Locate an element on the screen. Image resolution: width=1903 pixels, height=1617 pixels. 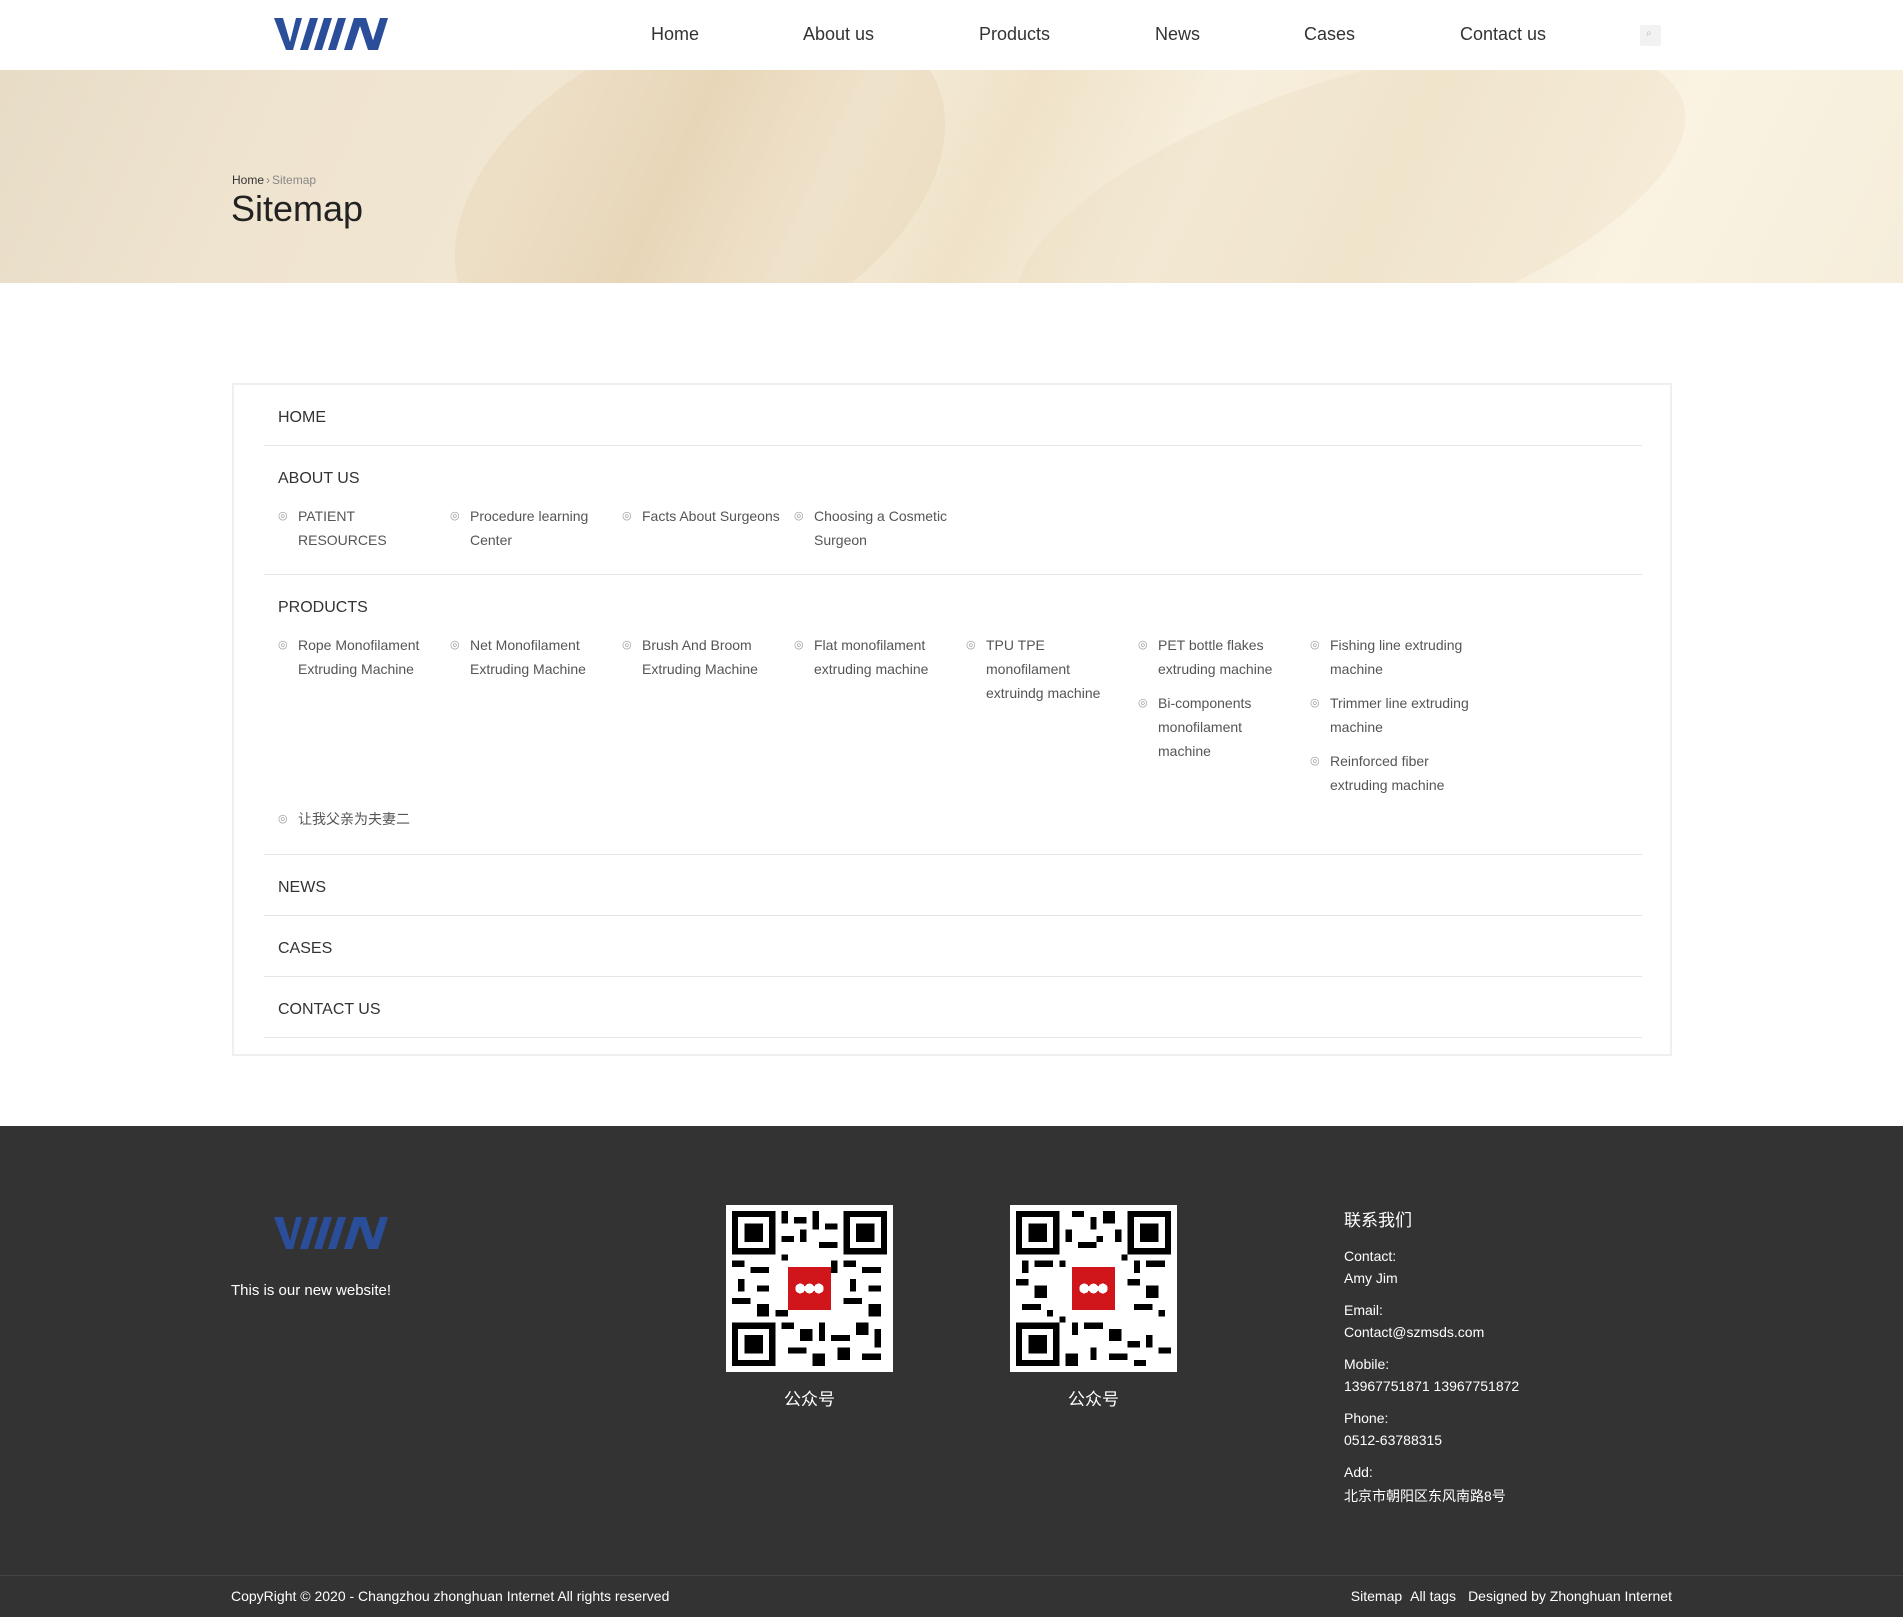
sitemap-about-item: PATIENT RESOURCES is located at coordinates (353, 528).